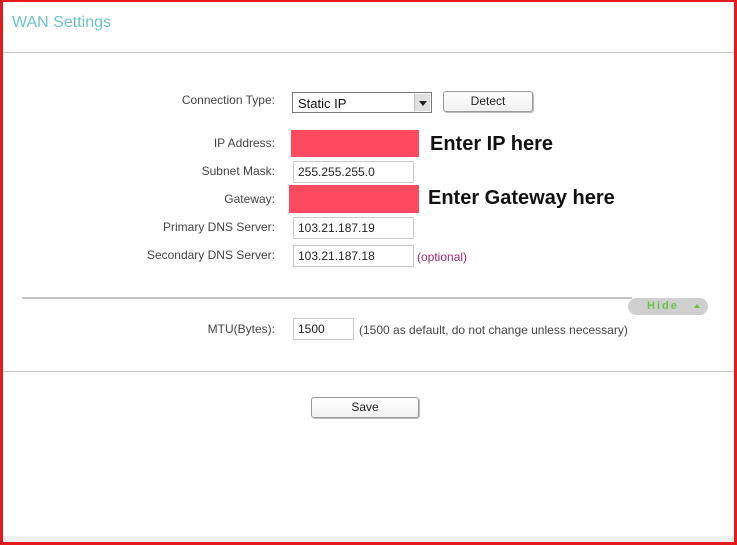 The width and height of the screenshot is (737, 545). What do you see at coordinates (61, 22) in the screenshot?
I see `page-title: WAN Settings` at bounding box center [61, 22].